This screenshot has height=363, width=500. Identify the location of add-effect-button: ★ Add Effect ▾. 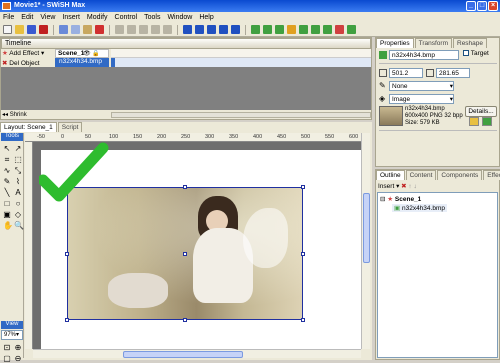
(28, 53).